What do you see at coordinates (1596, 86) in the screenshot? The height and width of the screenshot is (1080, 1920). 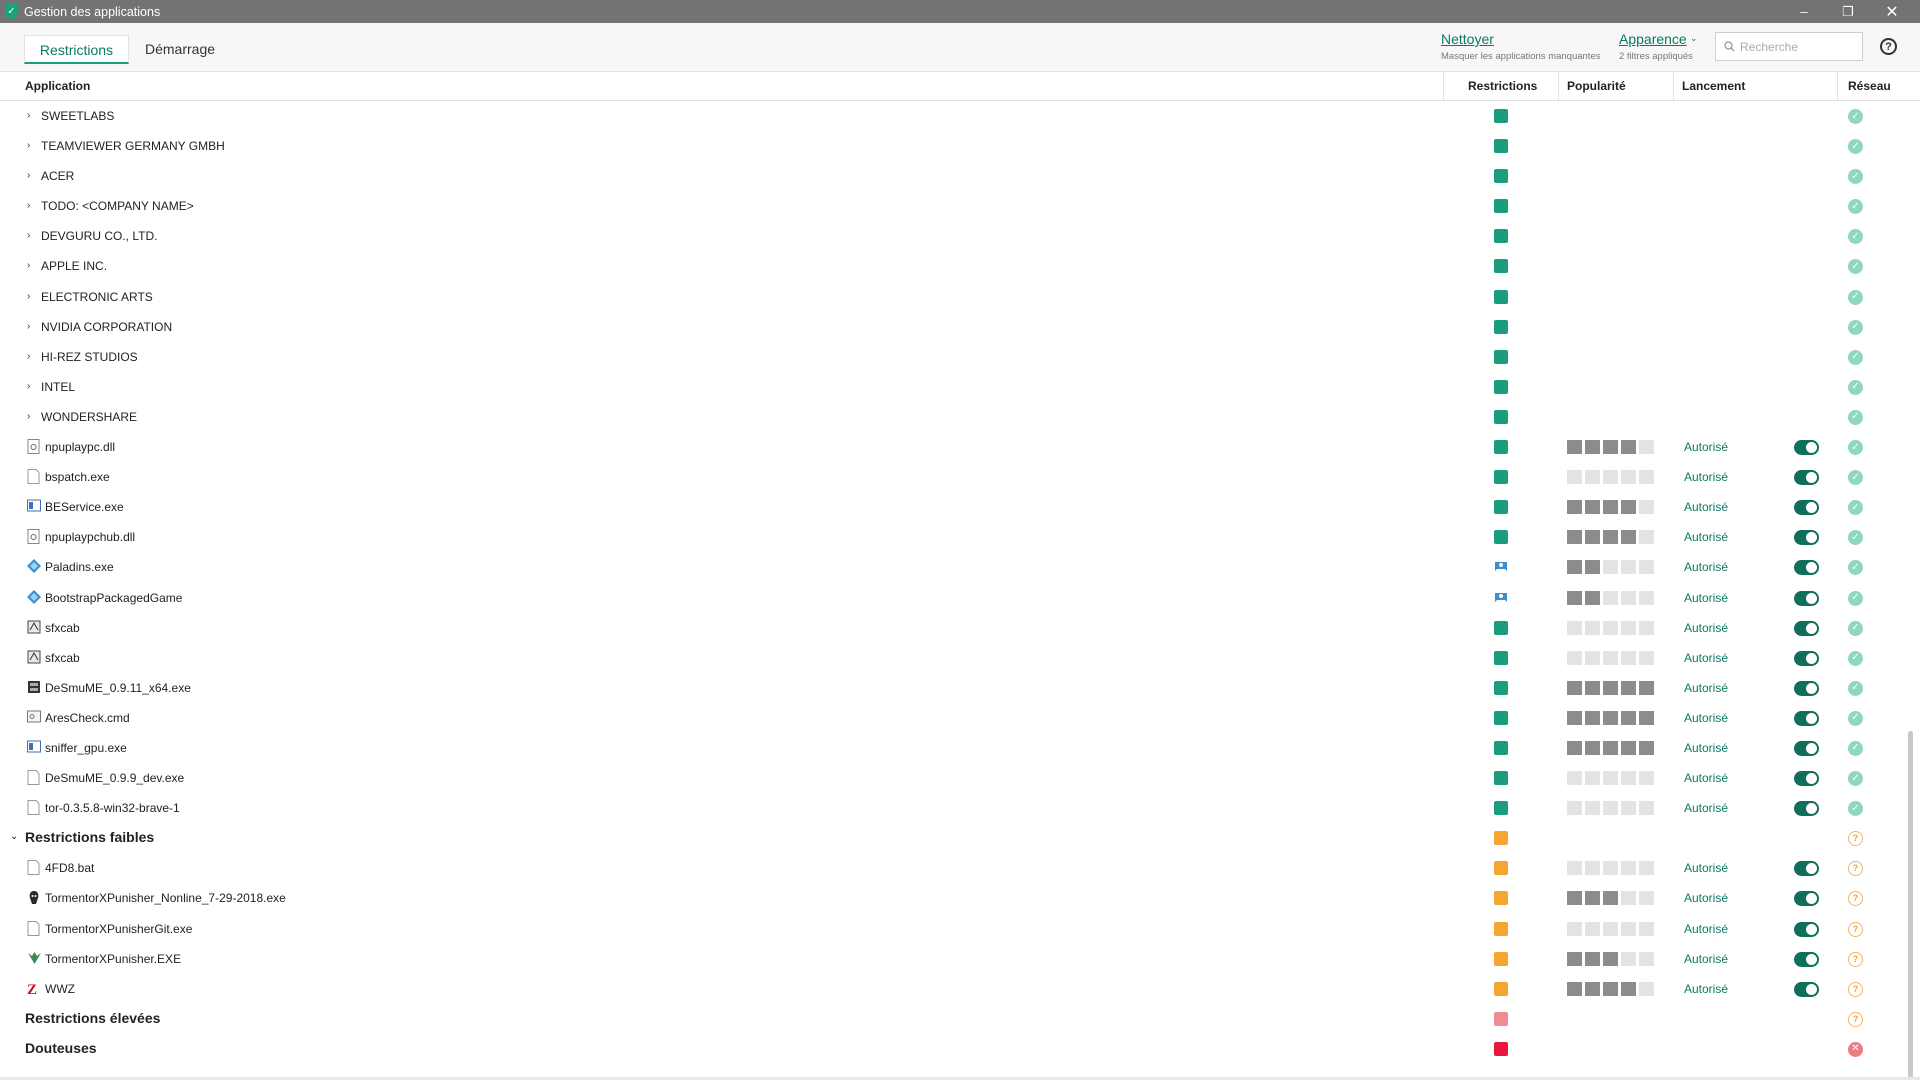 I see `column-popularity: Popularité` at bounding box center [1596, 86].